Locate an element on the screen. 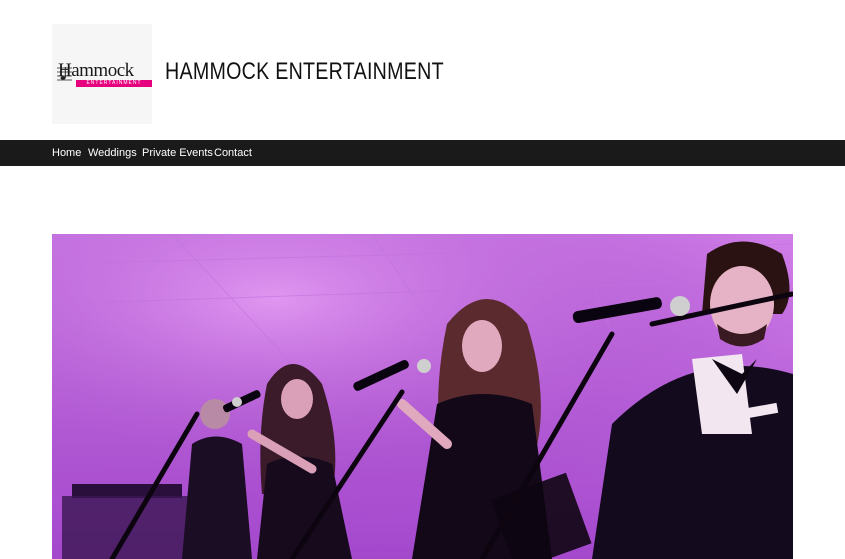 The height and width of the screenshot is (559, 845). site-logo: Hammock ENTERTAINMENT is located at coordinates (102, 74).